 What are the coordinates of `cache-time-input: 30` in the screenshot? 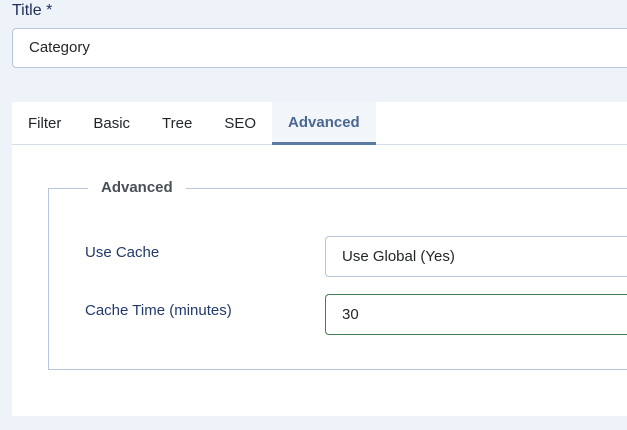 It's located at (476, 314).